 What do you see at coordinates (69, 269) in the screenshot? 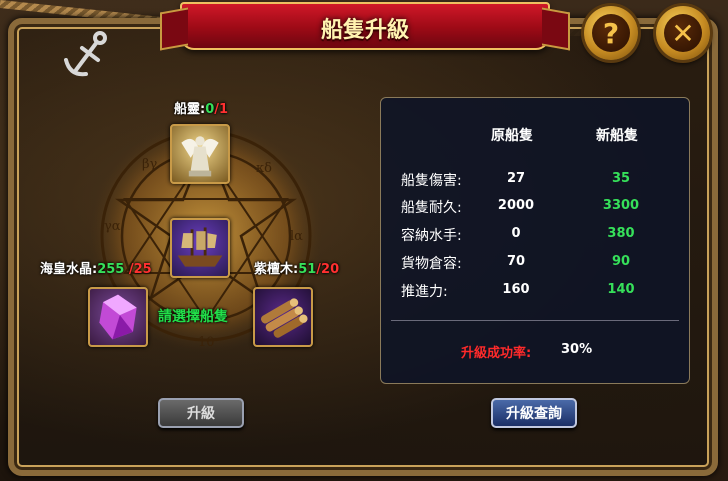
I see `material-name: 海皇水晶:` at bounding box center [69, 269].